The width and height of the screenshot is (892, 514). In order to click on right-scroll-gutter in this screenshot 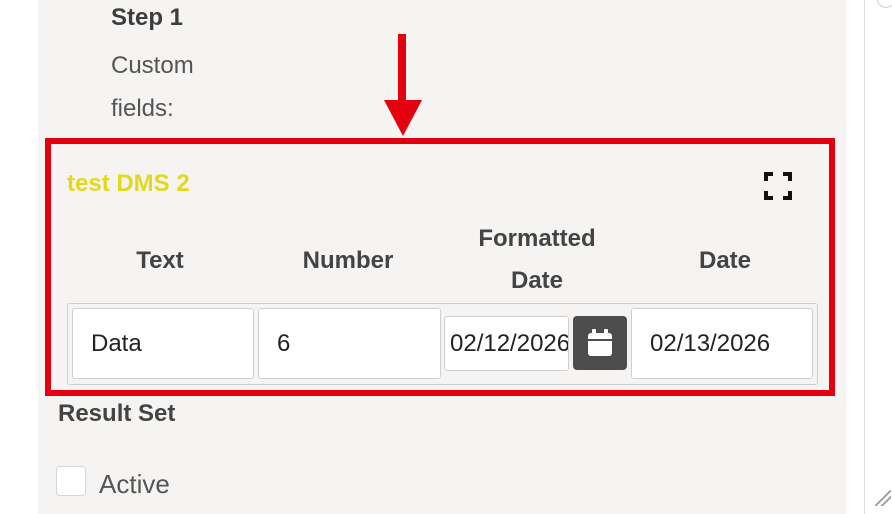, I will do `click(878, 257)`.